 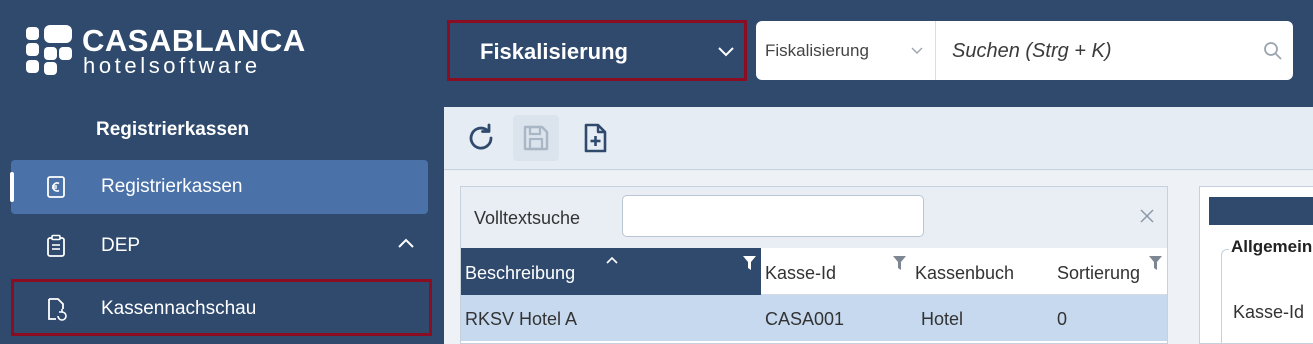 I want to click on sidebar-item-kassennachschau: Kassennachschau, so click(x=221, y=307).